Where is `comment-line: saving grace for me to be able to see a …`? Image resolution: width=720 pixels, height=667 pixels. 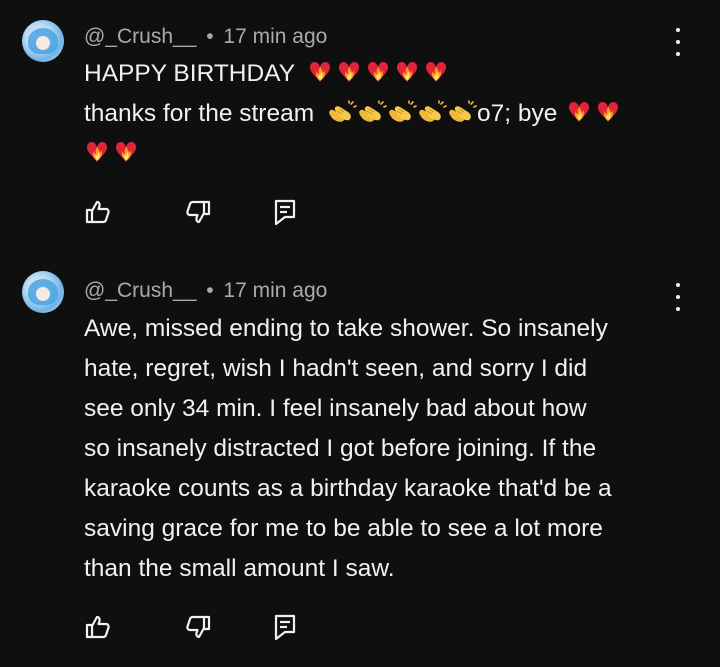 comment-line: saving grace for me to be able to see a … is located at coordinates (343, 528).